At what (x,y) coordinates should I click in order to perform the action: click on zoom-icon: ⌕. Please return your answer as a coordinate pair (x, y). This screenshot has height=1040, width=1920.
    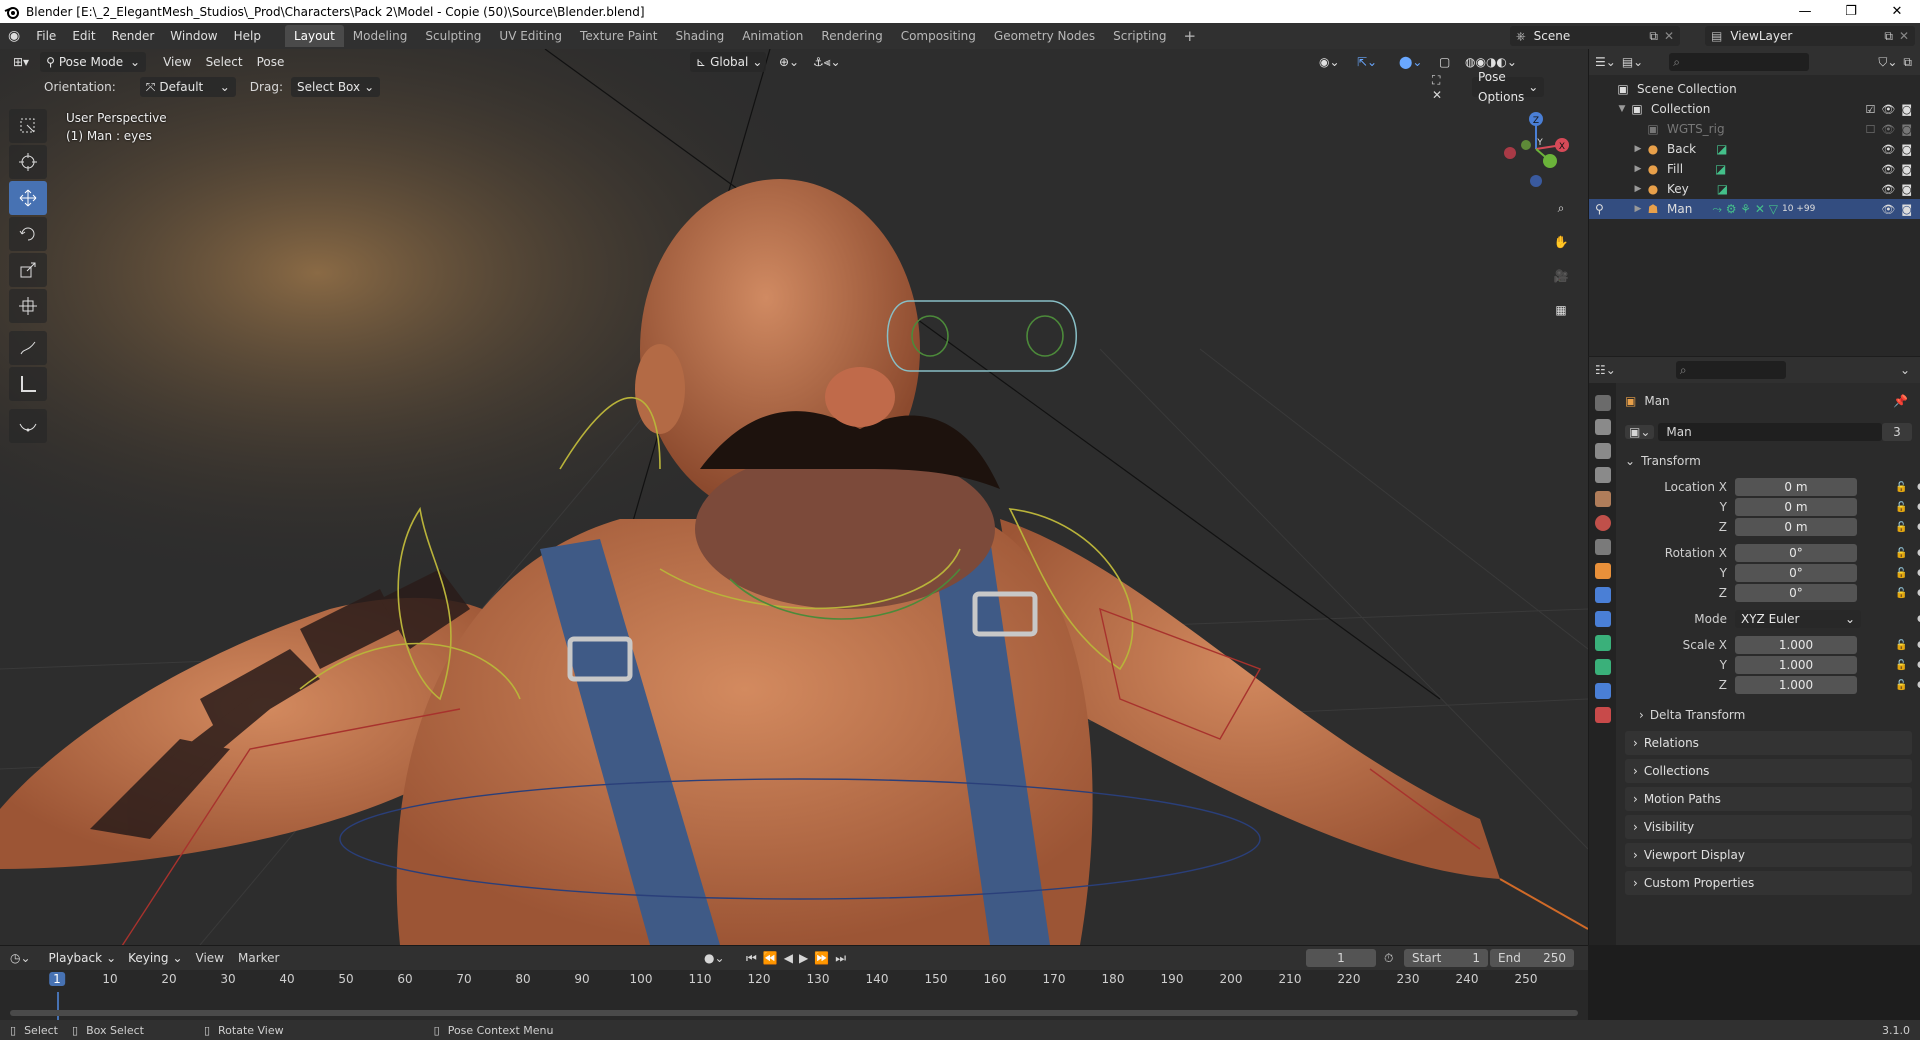
    Looking at the image, I should click on (1561, 208).